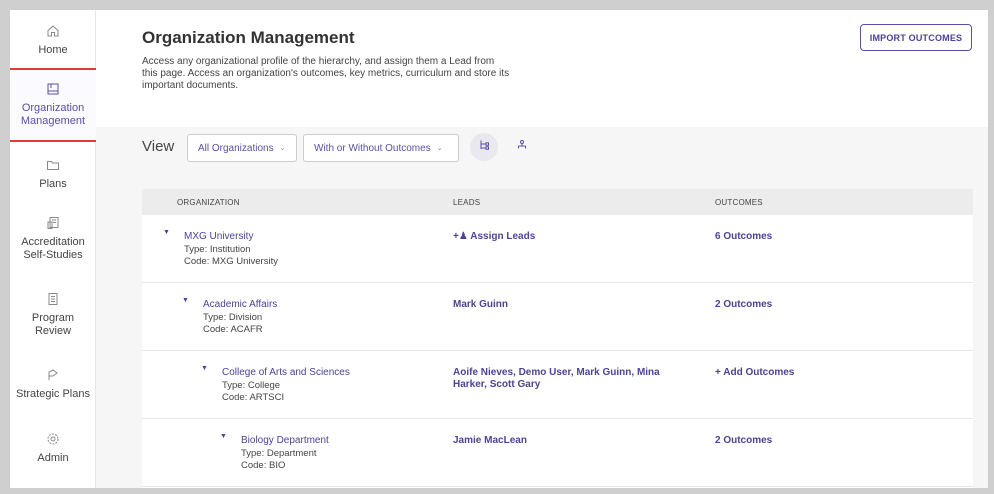 The image size is (994, 494). I want to click on add-outcomes-link: + Add Outcomes, so click(754, 372).